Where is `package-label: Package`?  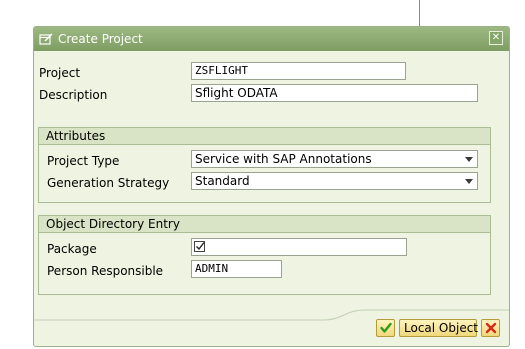
package-label: Package is located at coordinates (72, 249).